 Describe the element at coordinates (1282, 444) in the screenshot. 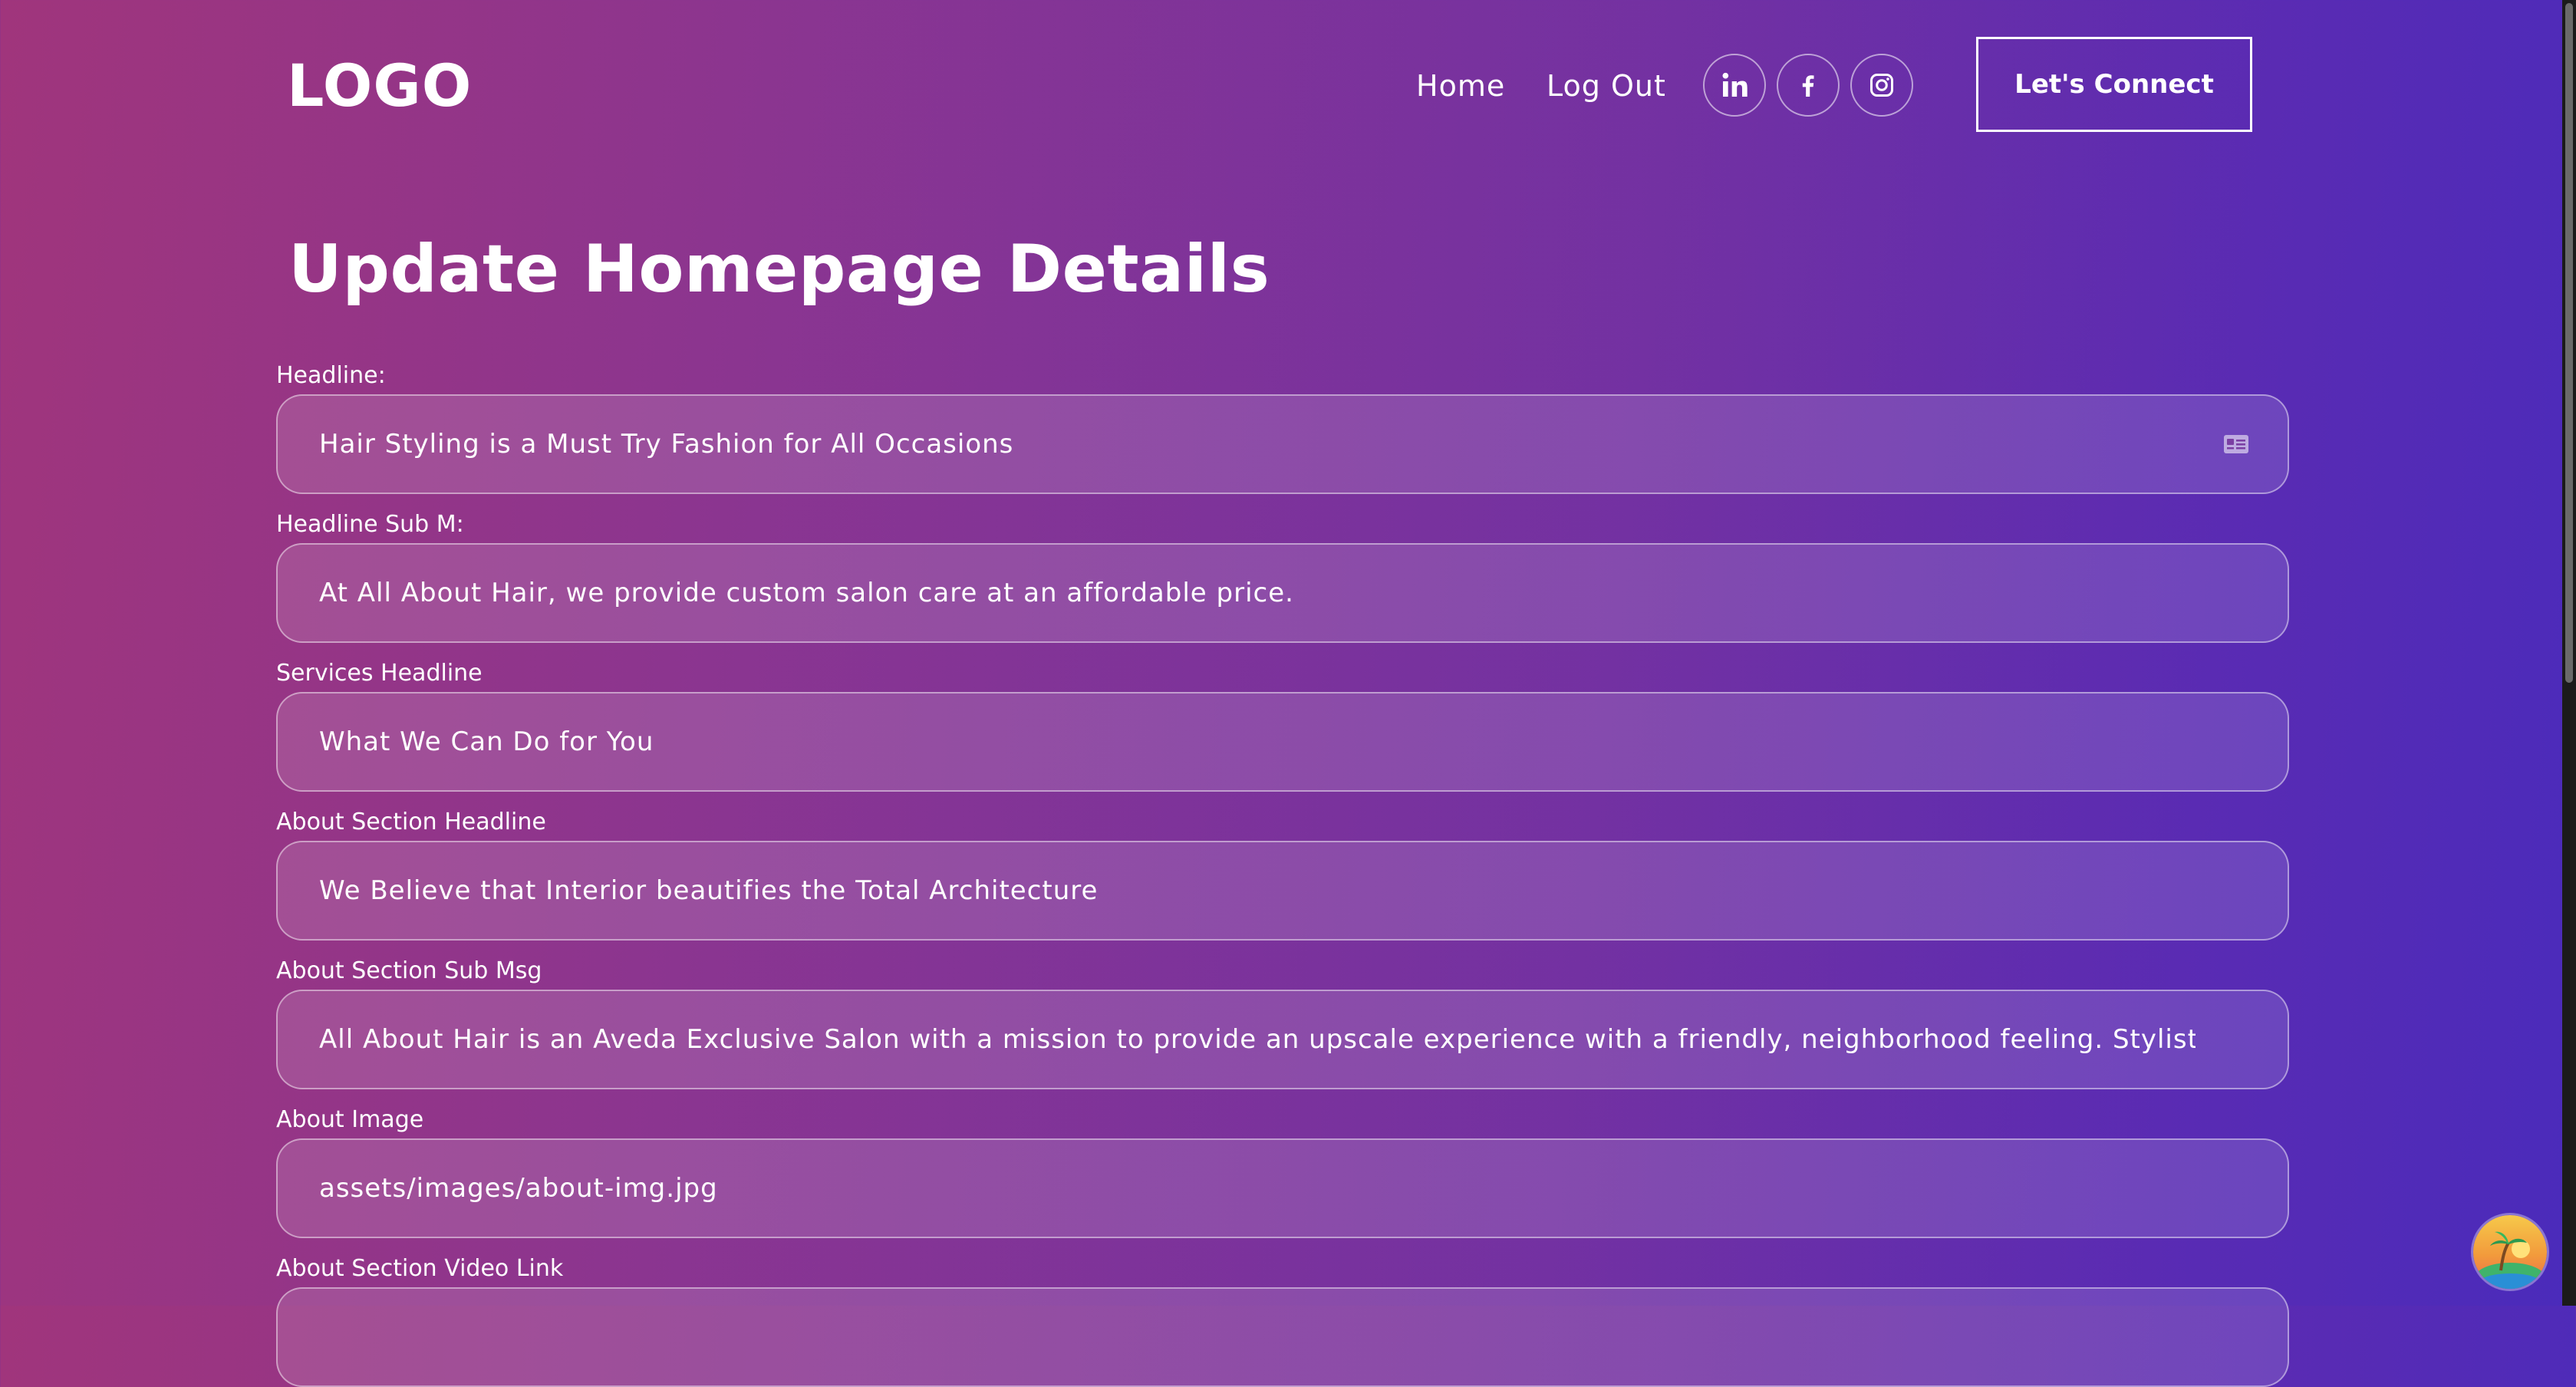

I see `headline-input` at that location.